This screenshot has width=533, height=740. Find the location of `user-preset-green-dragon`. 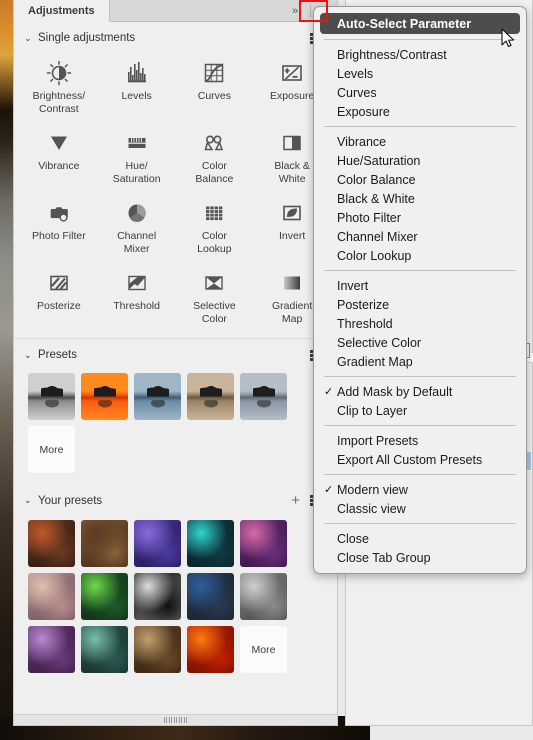

user-preset-green-dragon is located at coordinates (104, 596).